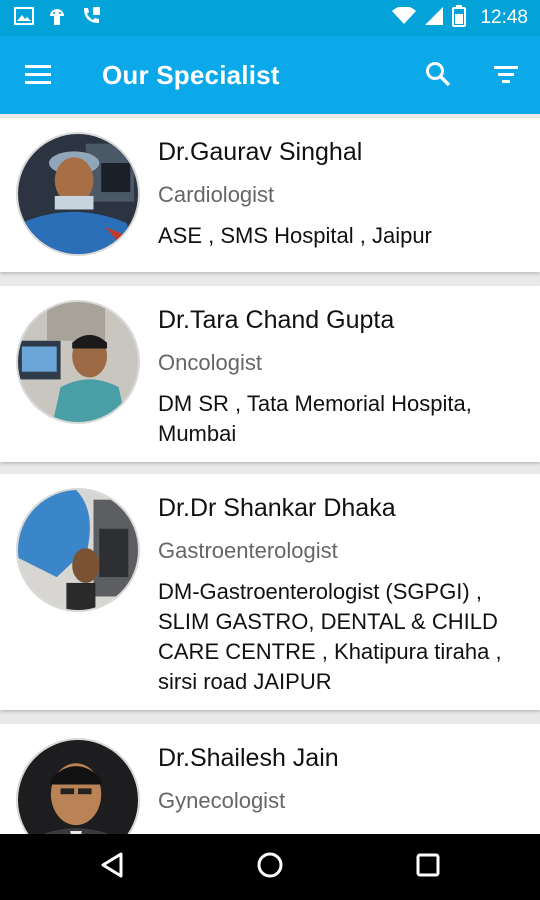  Describe the element at coordinates (315, 418) in the screenshot. I see `specialist-details: DM SR , Tata Memorial Hospita, Mumbai` at that location.